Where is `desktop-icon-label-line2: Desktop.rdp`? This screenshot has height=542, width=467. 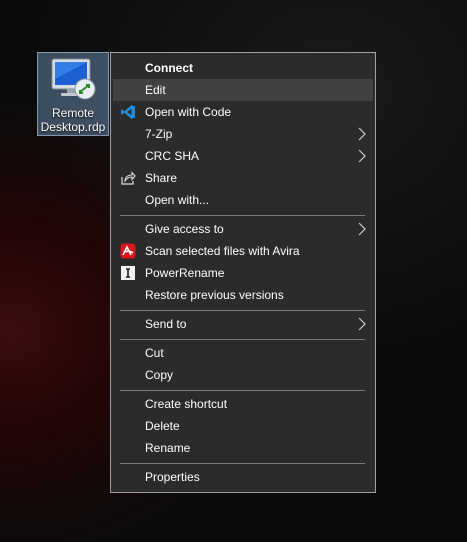 desktop-icon-label-line2: Desktop.rdp is located at coordinates (73, 127).